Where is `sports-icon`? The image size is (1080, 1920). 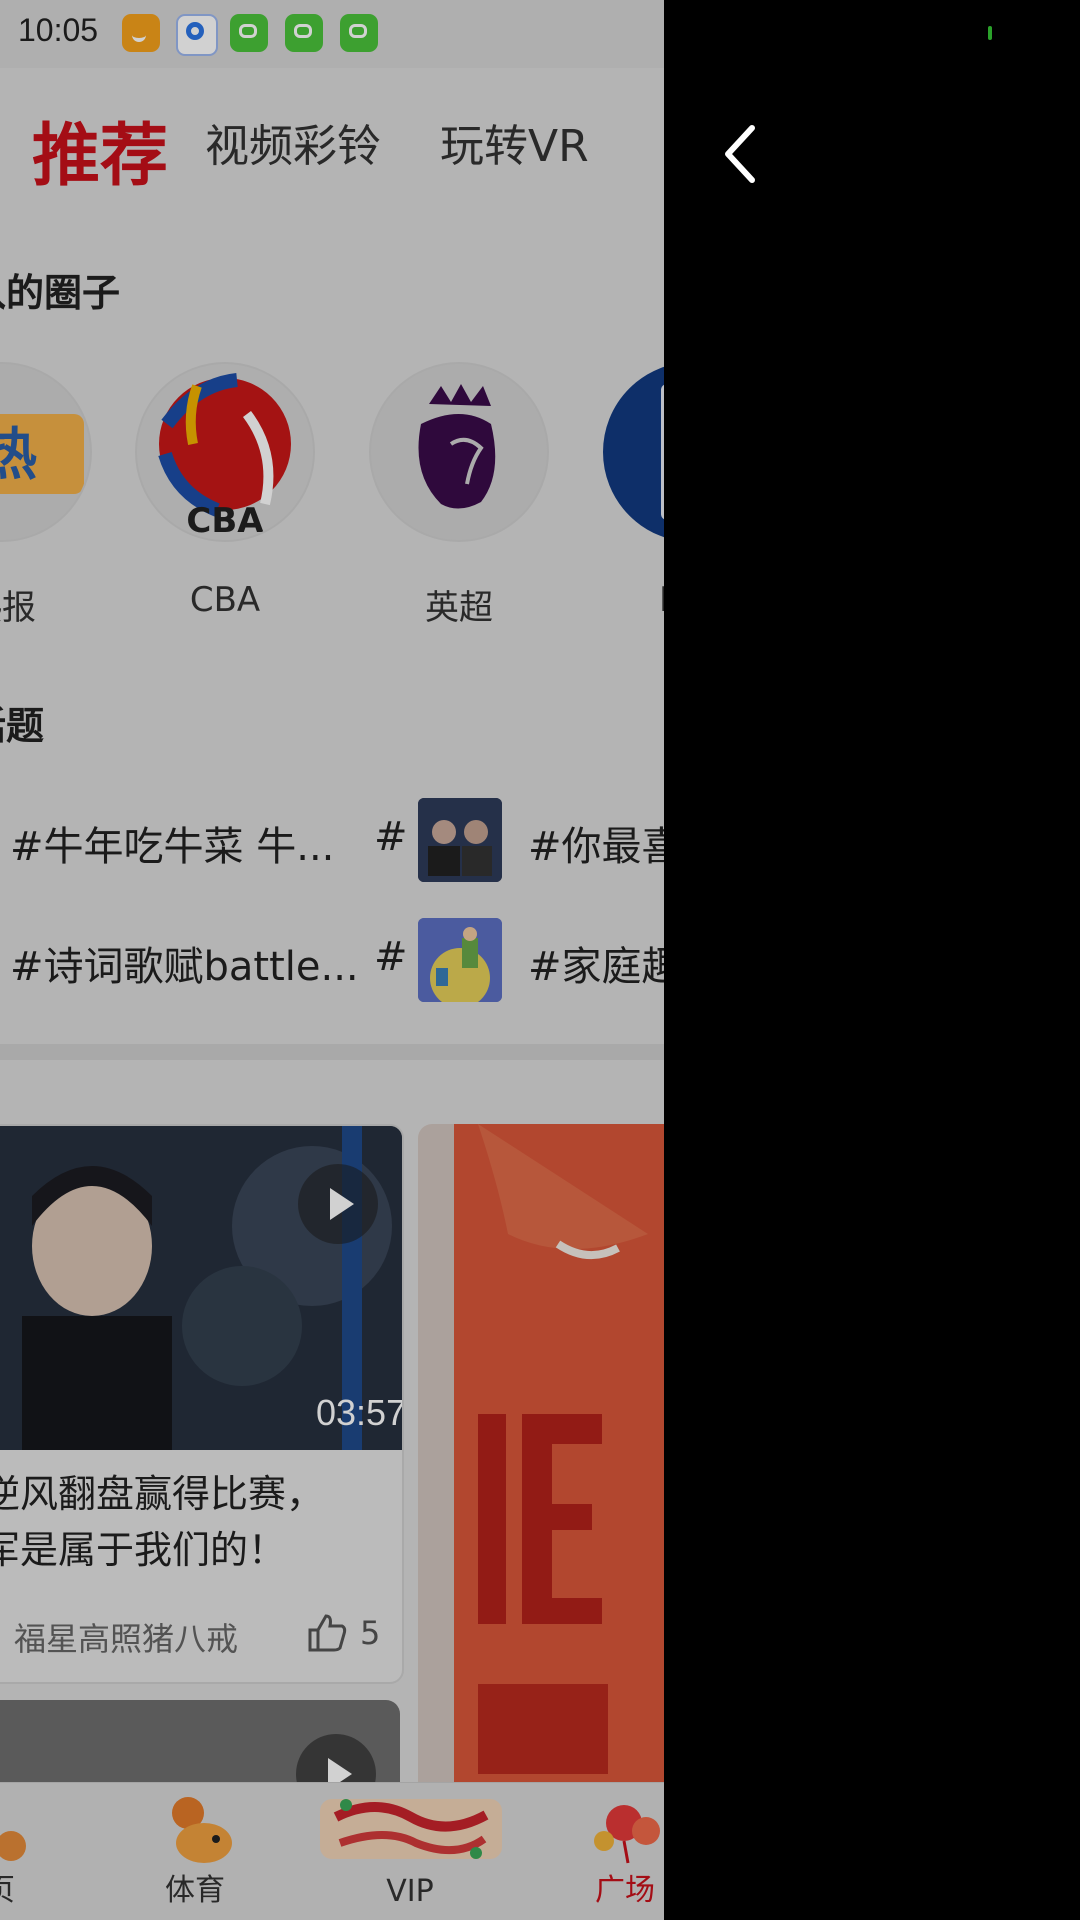 sports-icon is located at coordinates (199, 1831).